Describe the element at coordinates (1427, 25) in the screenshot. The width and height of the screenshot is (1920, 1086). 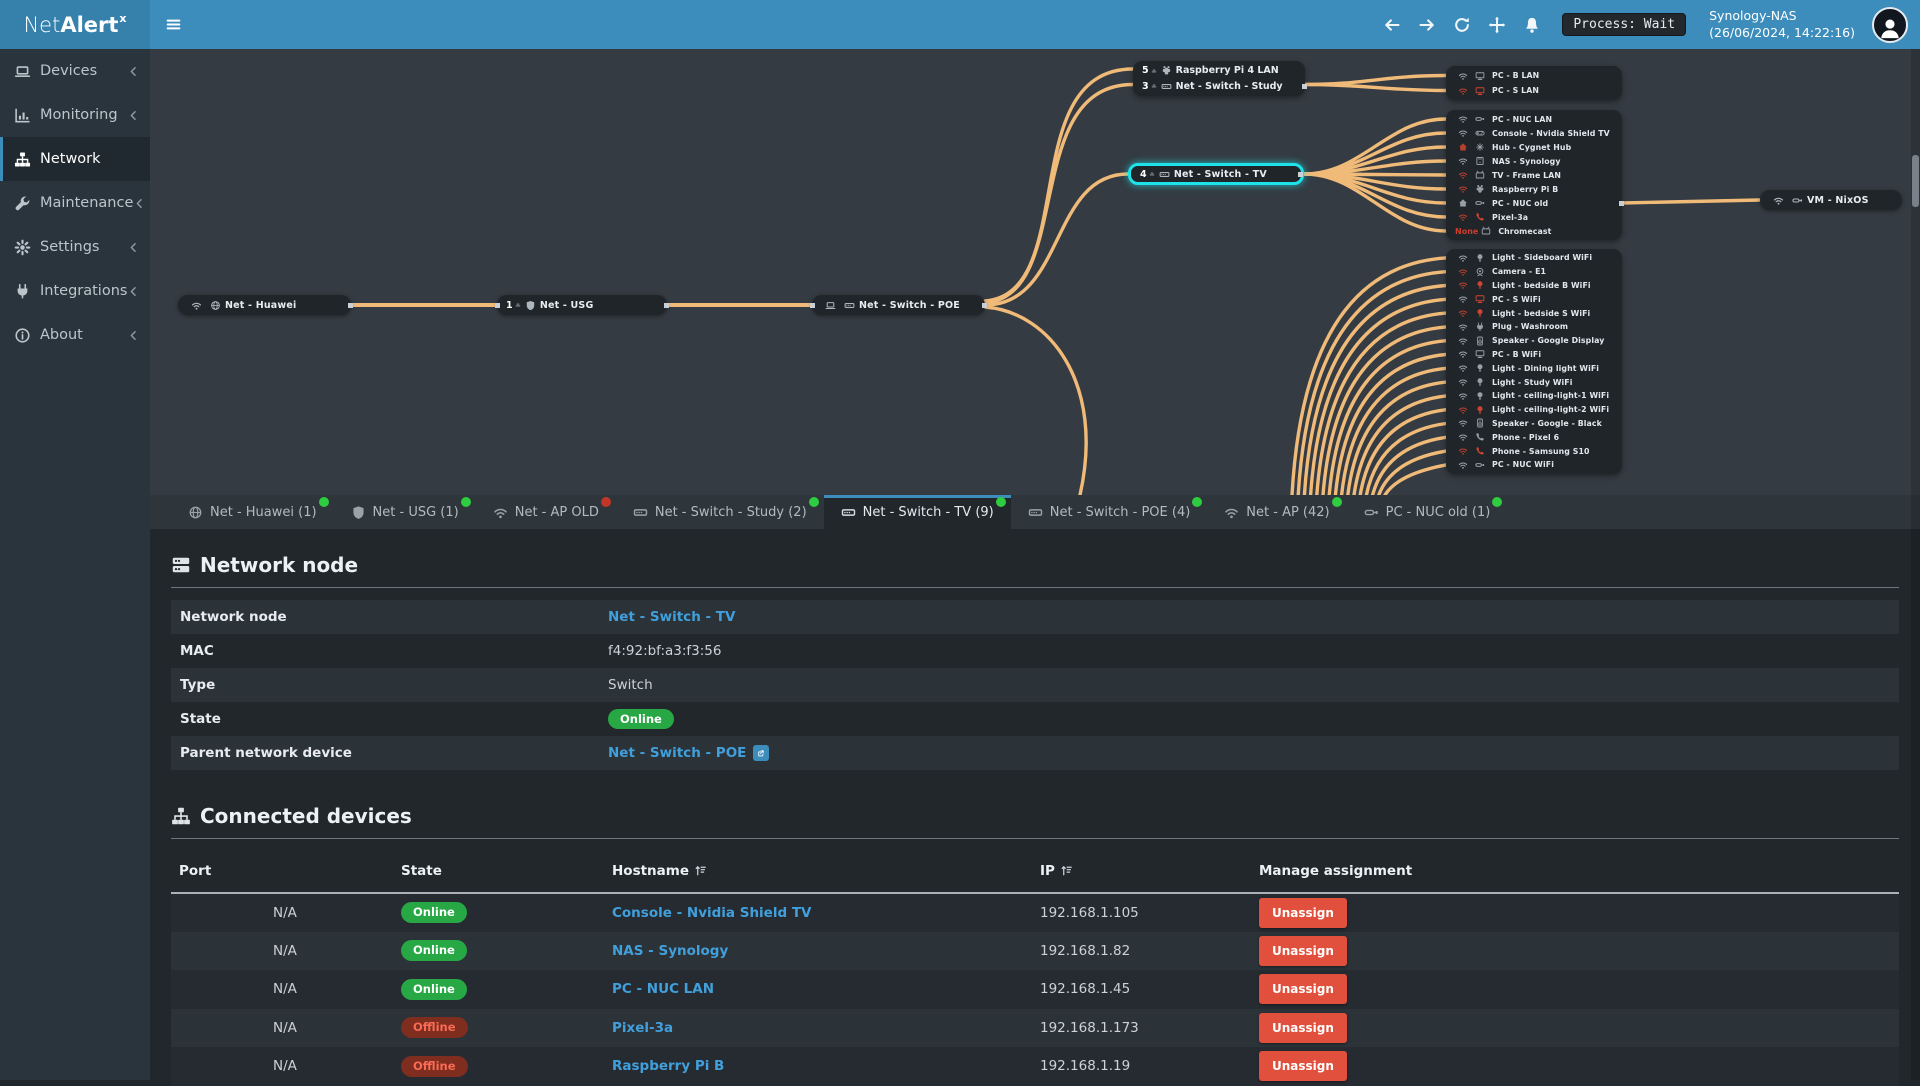
I see `nav-forward-button` at that location.